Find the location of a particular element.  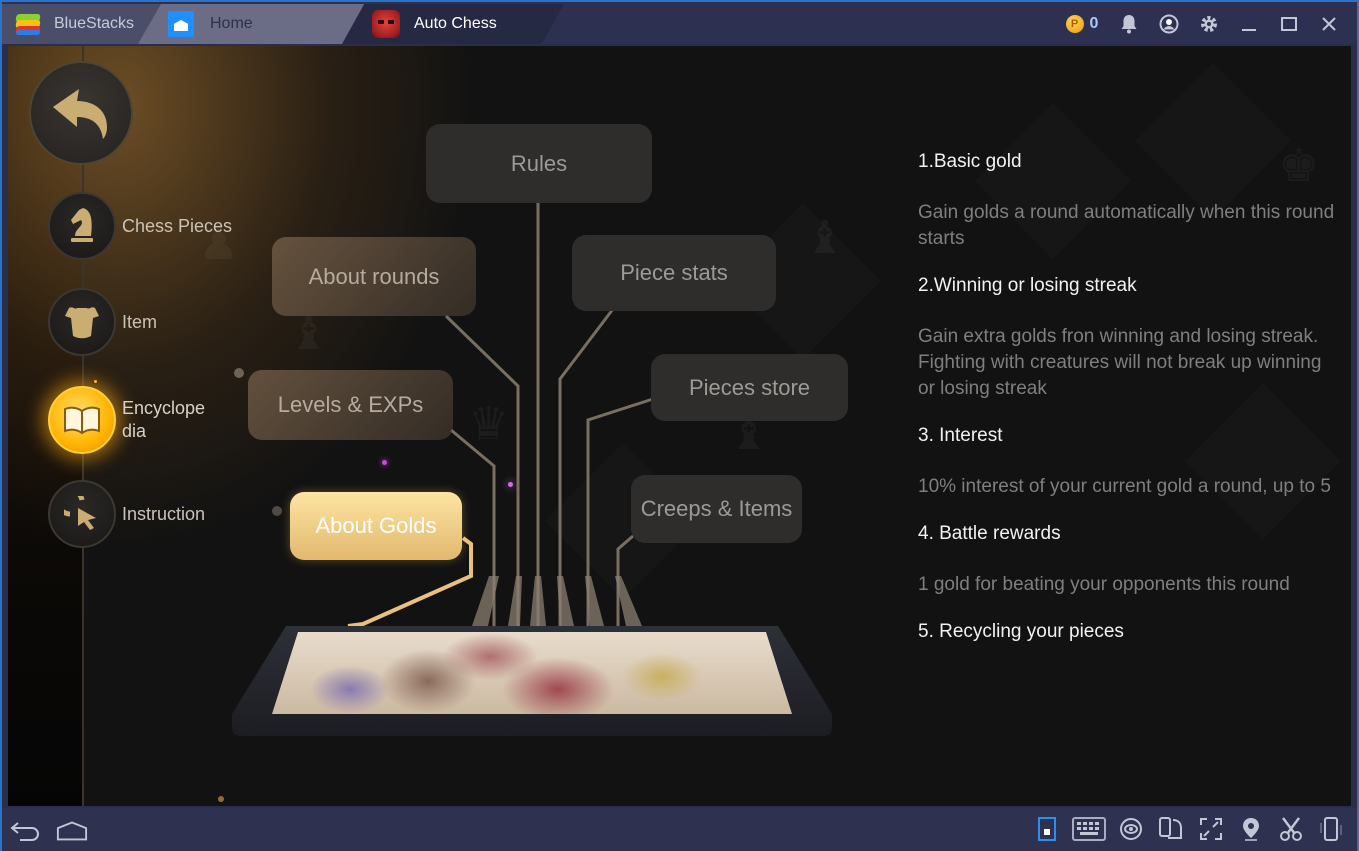

coin-count: 0 is located at coordinates (1094, 23).